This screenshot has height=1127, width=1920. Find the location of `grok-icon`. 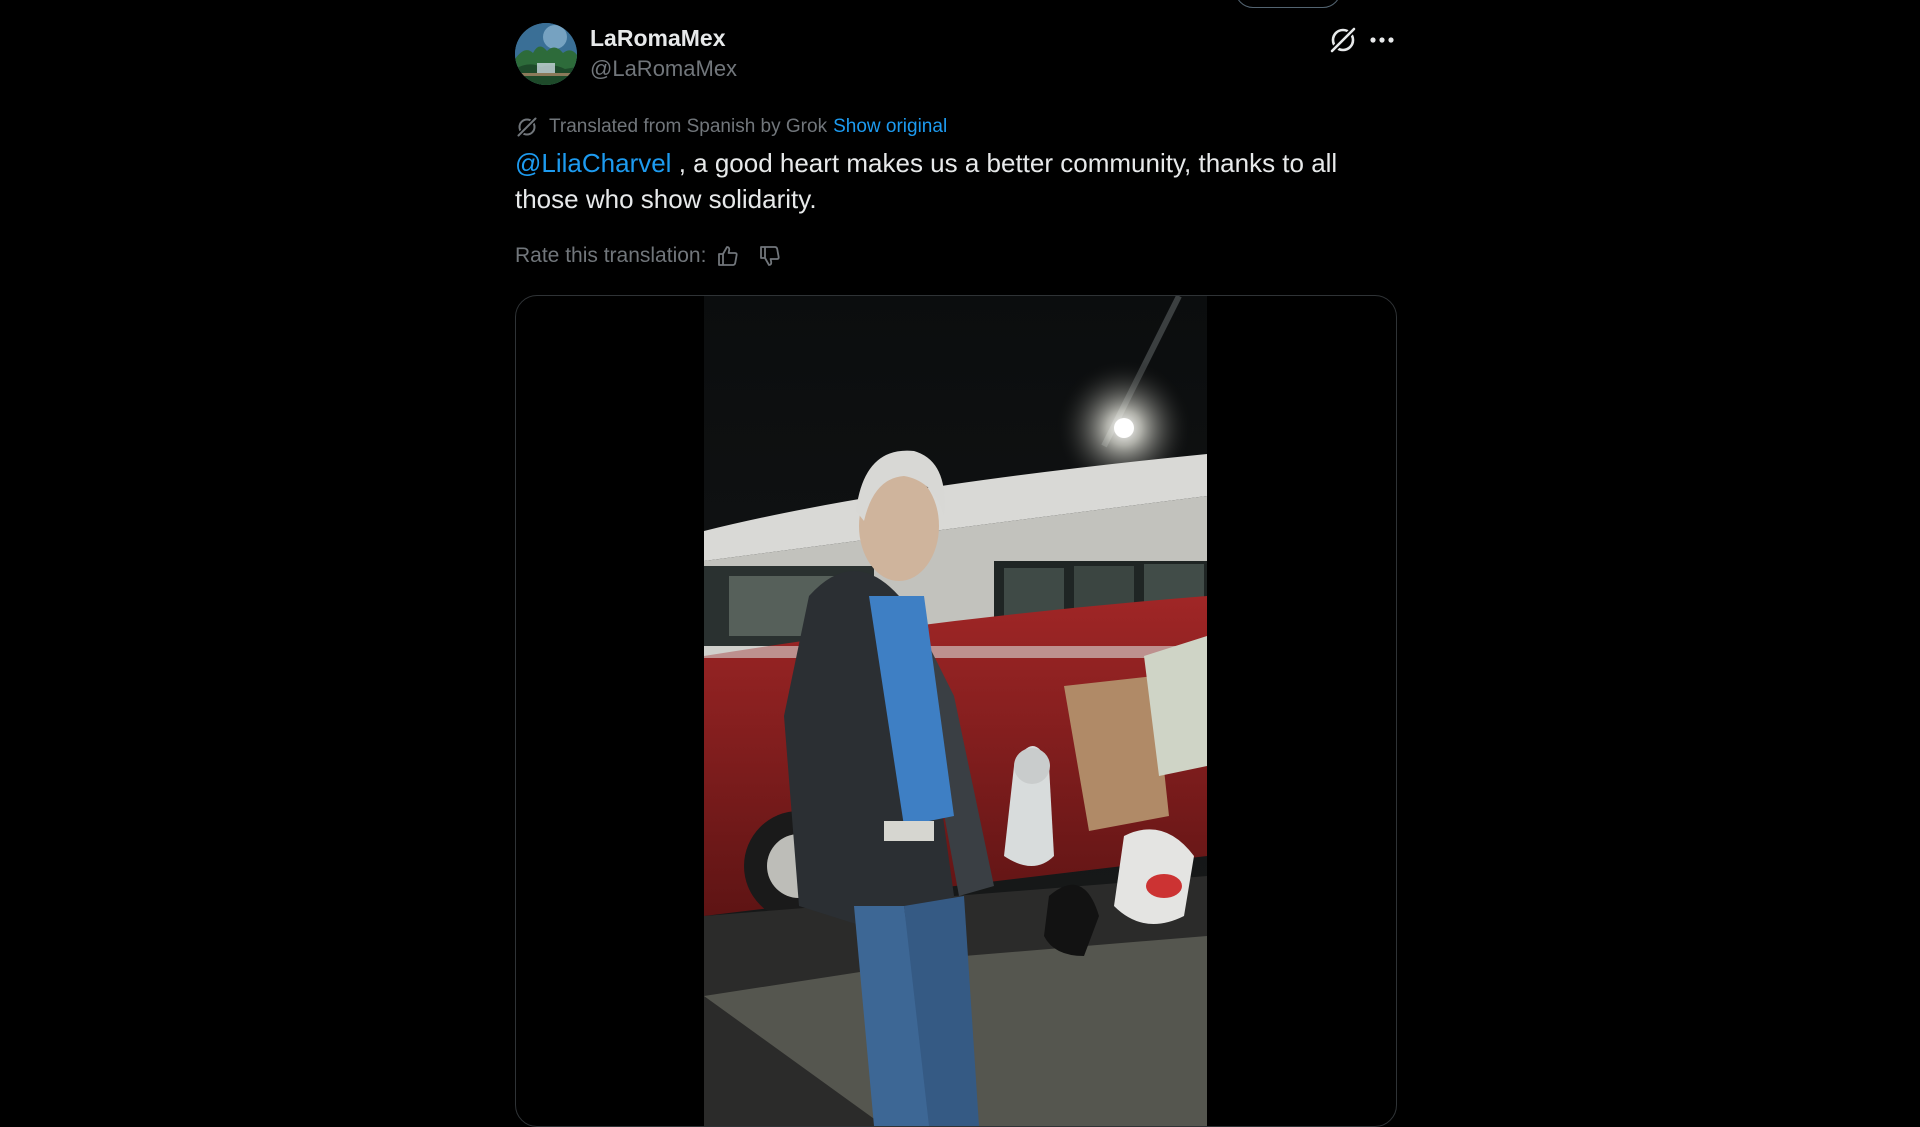

grok-icon is located at coordinates (1343, 40).